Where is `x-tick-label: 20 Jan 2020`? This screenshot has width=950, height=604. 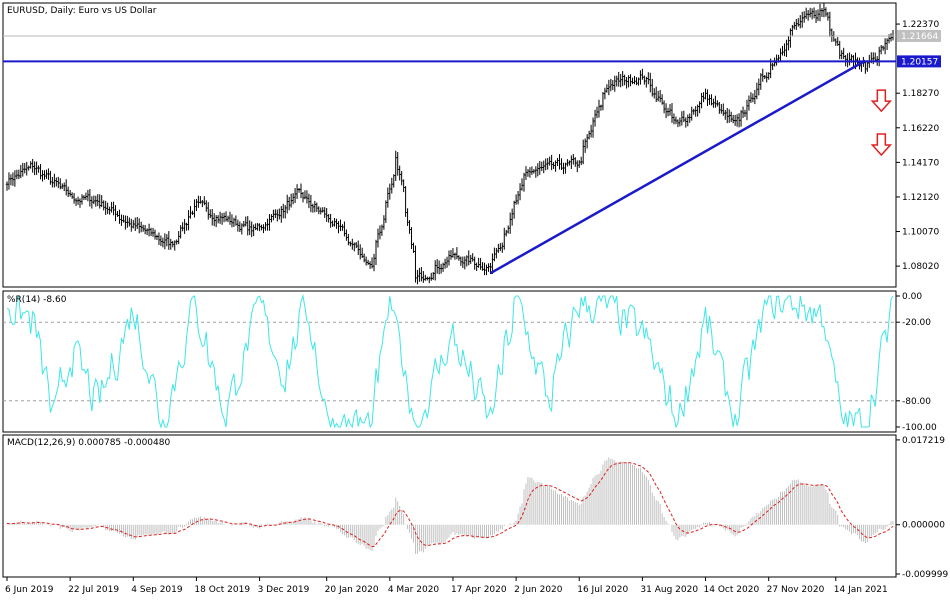
x-tick-label: 20 Jan 2020 is located at coordinates (352, 590).